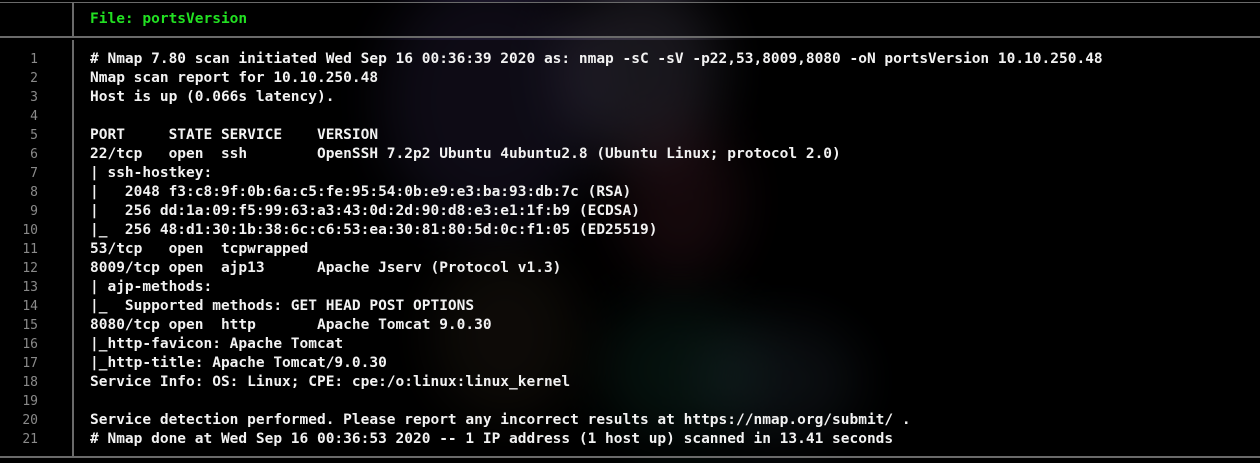 This screenshot has width=1260, height=463. What do you see at coordinates (30, 325) in the screenshot?
I see `line-number: 15` at bounding box center [30, 325].